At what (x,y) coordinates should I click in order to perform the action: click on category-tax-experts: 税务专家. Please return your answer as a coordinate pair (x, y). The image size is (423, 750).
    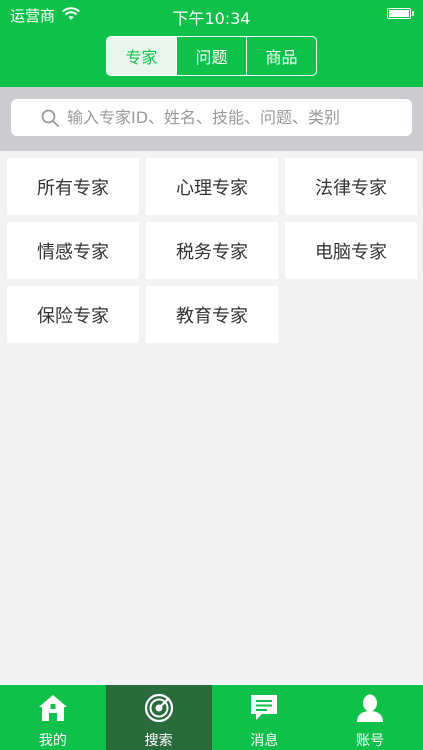
    Looking at the image, I should click on (212, 250).